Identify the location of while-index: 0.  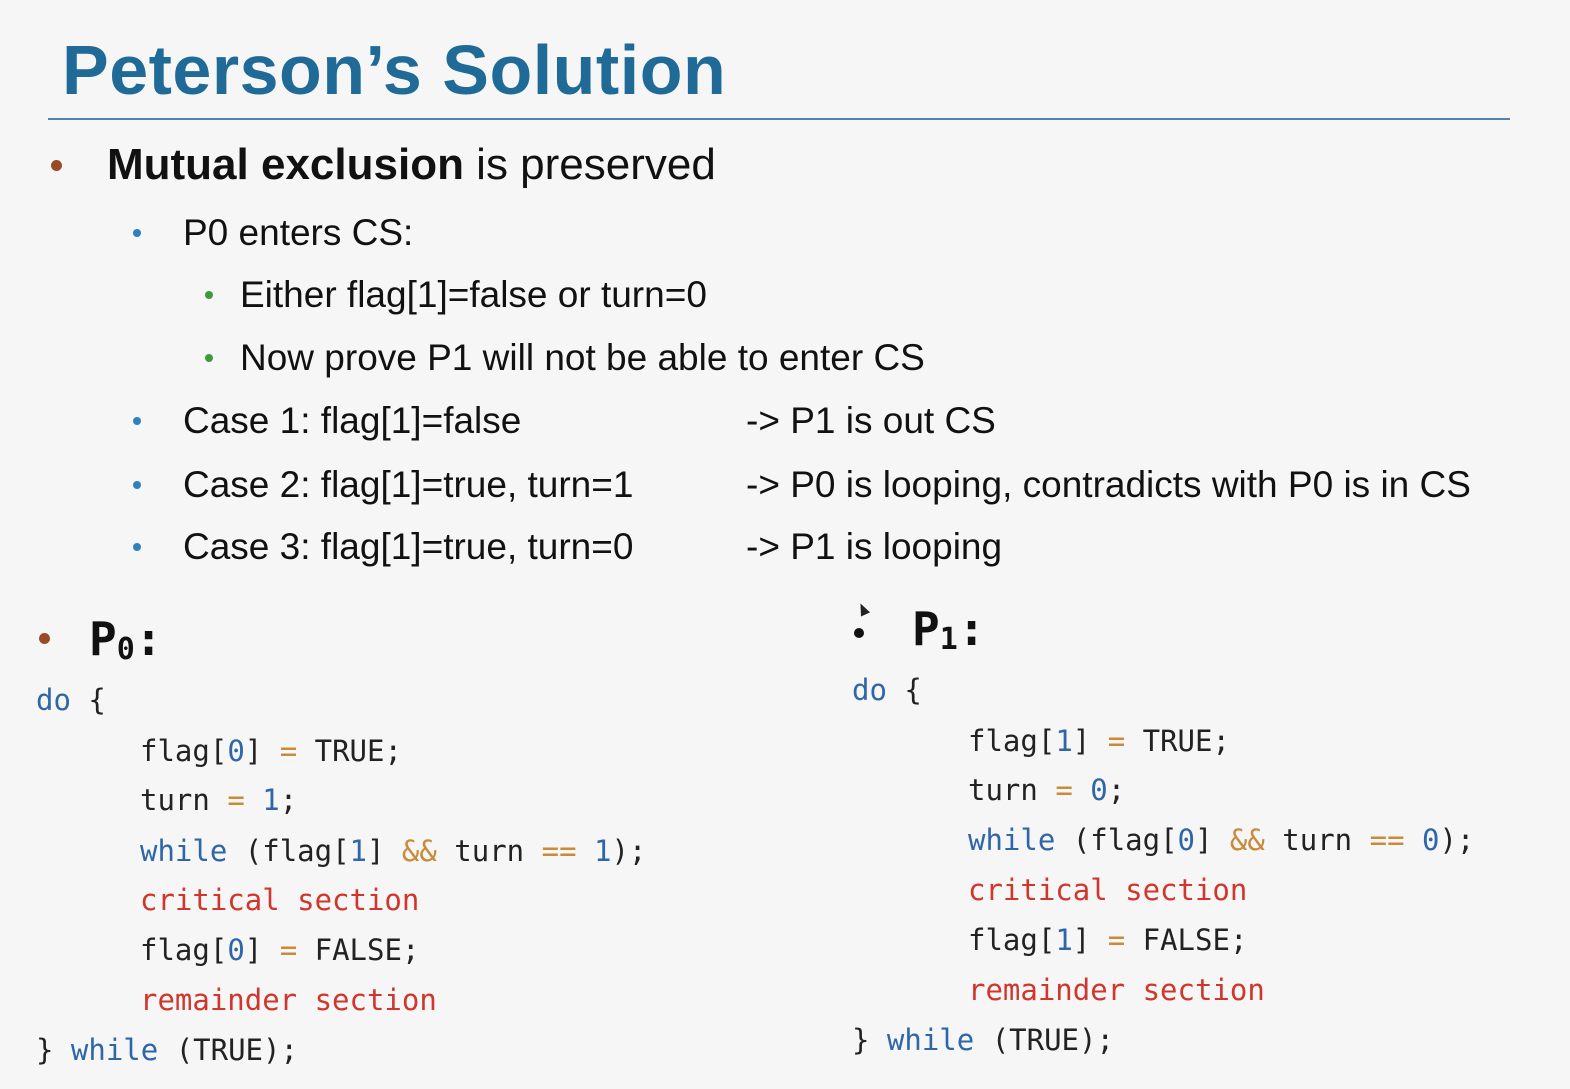
(1186, 840).